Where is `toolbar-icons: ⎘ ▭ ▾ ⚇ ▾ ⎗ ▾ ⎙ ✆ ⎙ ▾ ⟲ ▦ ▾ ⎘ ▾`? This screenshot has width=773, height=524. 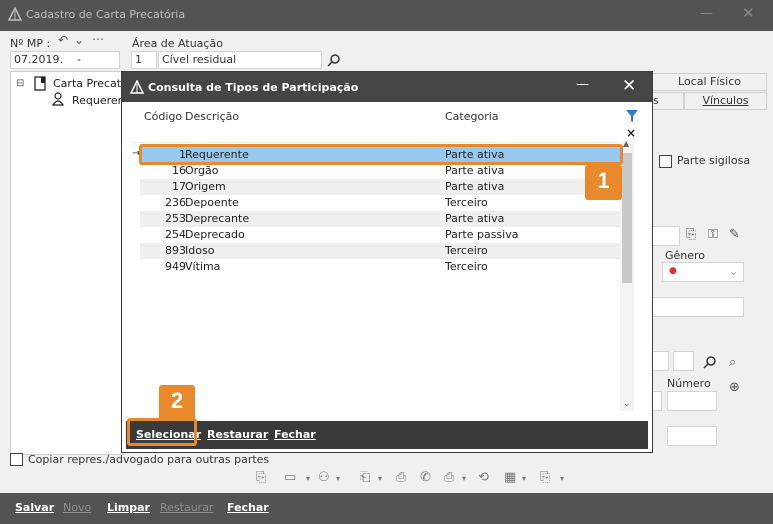
toolbar-icons: ⎘ ▭ ▾ ⚇ ▾ ⎗ ▾ ⎙ ✆ ⎙ ▾ ⟲ ▦ ▾ ⎘ ▾ is located at coordinates (421, 479).